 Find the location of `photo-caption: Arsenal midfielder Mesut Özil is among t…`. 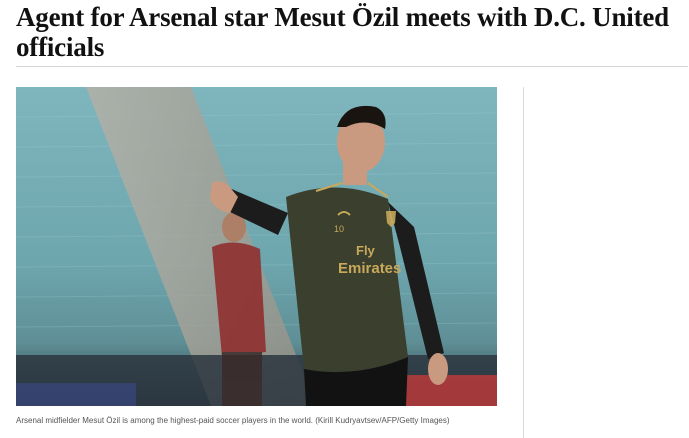

photo-caption: Arsenal midfielder Mesut Özil is among t… is located at coordinates (233, 420).